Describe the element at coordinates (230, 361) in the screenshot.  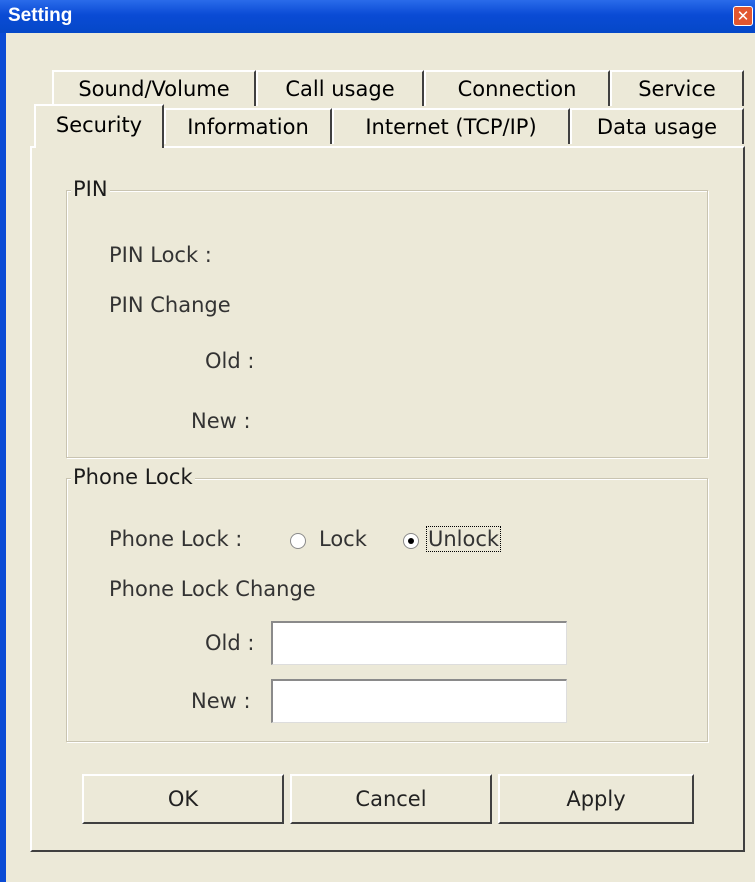
I see `pin-old-label: Old :` at that location.